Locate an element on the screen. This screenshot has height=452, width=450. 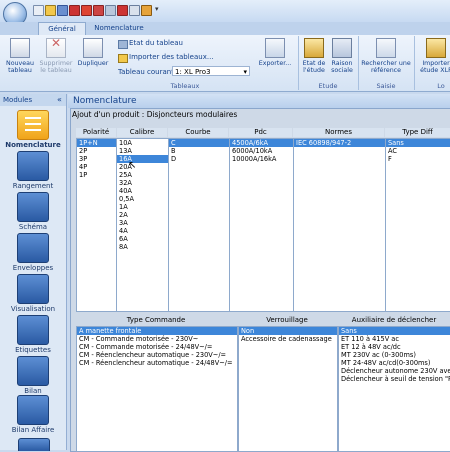
rangement-icon is located at coordinates (33, 166).